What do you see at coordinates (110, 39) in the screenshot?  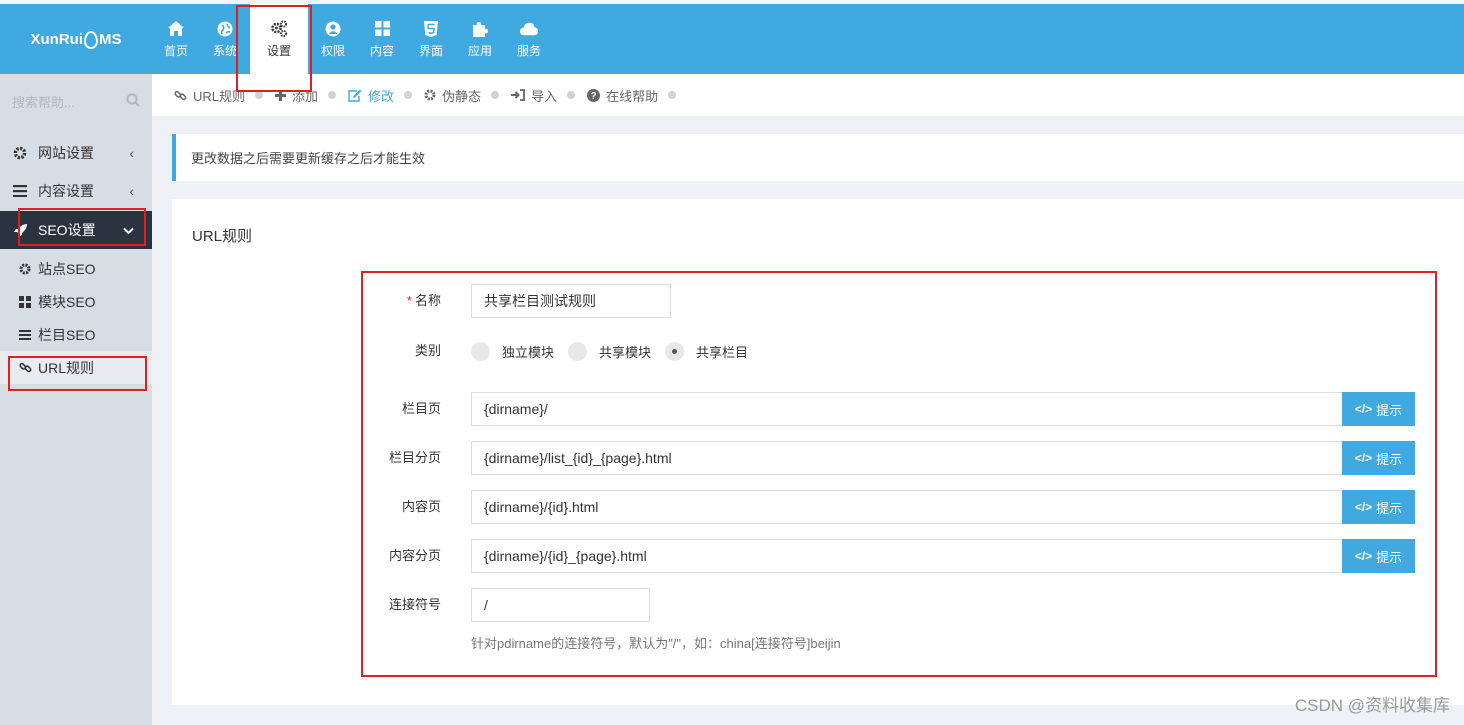 I see `logo-text-right: MS` at bounding box center [110, 39].